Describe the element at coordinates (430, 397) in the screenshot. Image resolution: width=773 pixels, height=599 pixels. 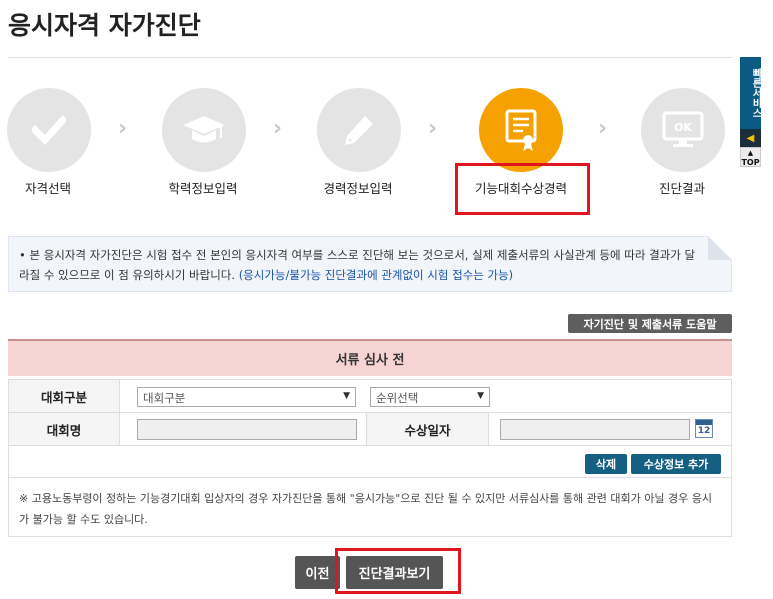
I see `rank-select: 순위선택 ▼` at that location.